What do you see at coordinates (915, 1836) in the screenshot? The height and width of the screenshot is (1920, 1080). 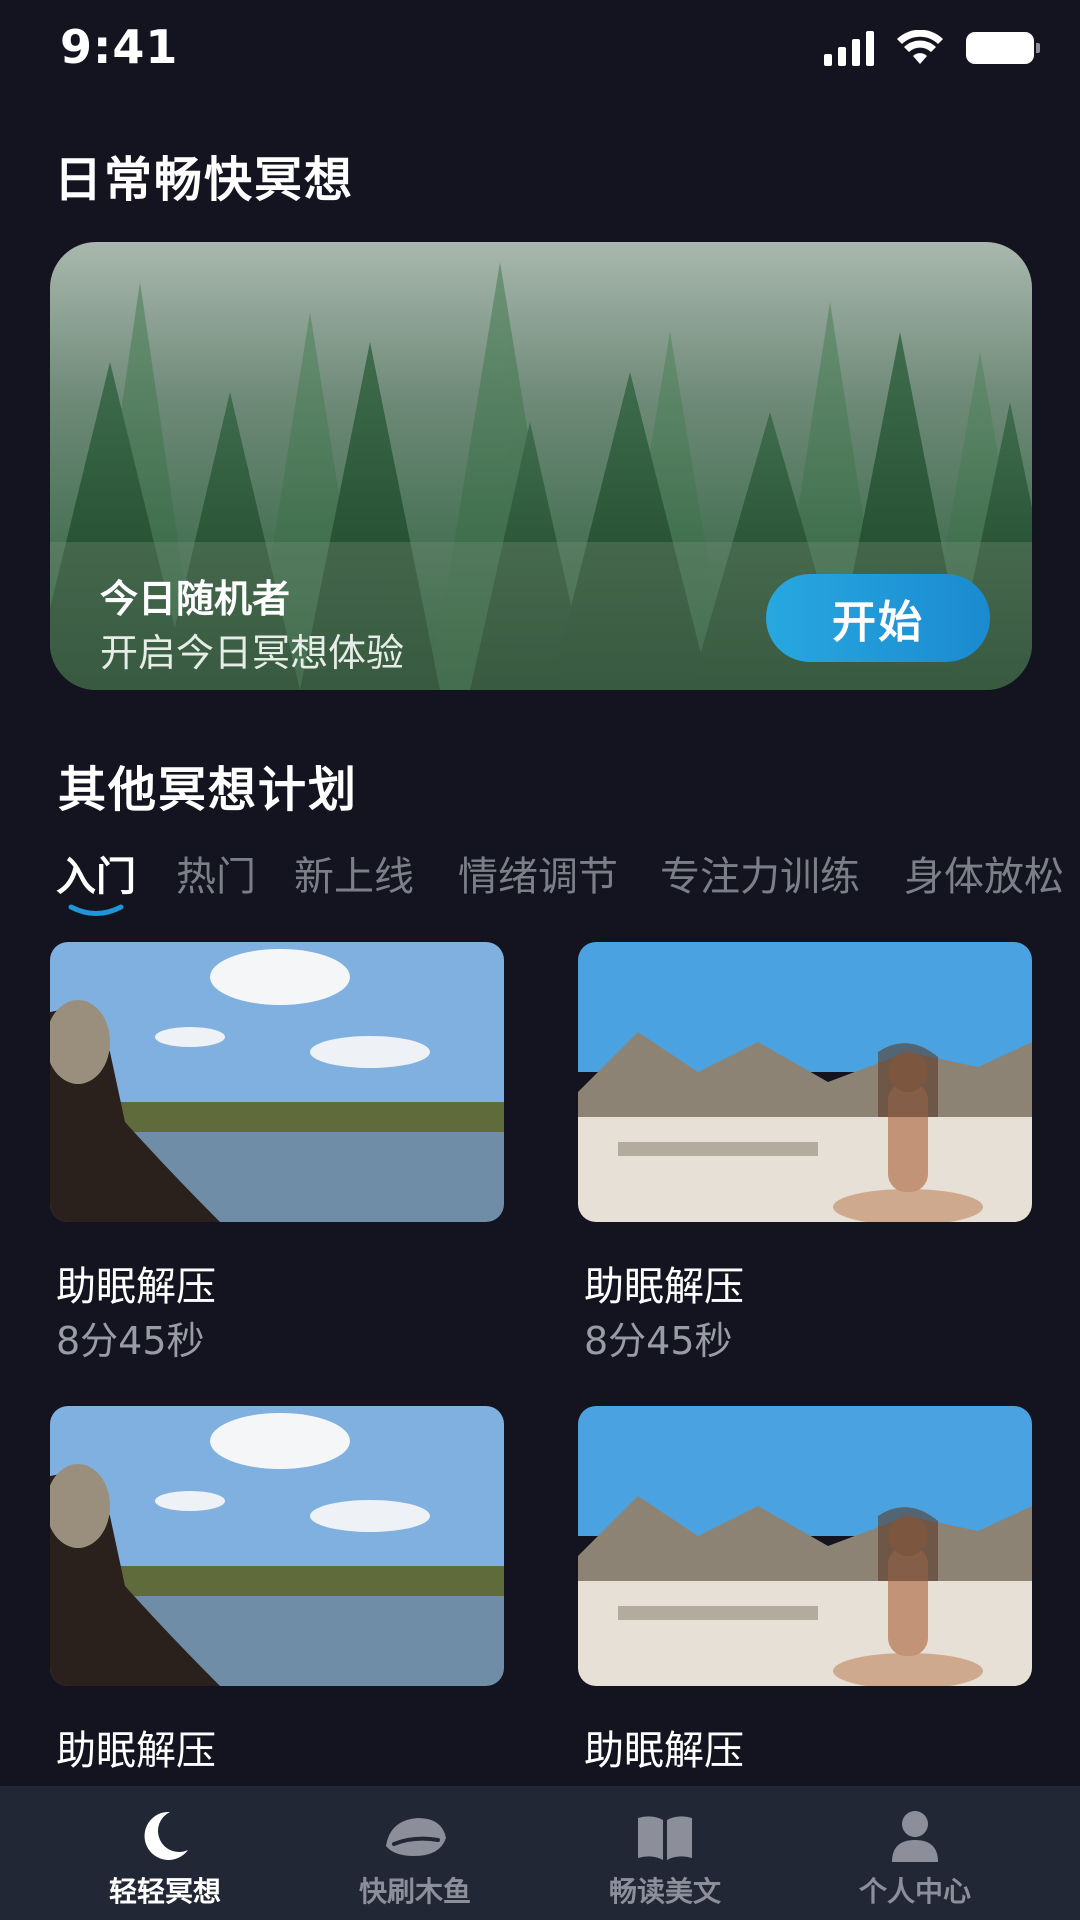 I see `person-icon` at bounding box center [915, 1836].